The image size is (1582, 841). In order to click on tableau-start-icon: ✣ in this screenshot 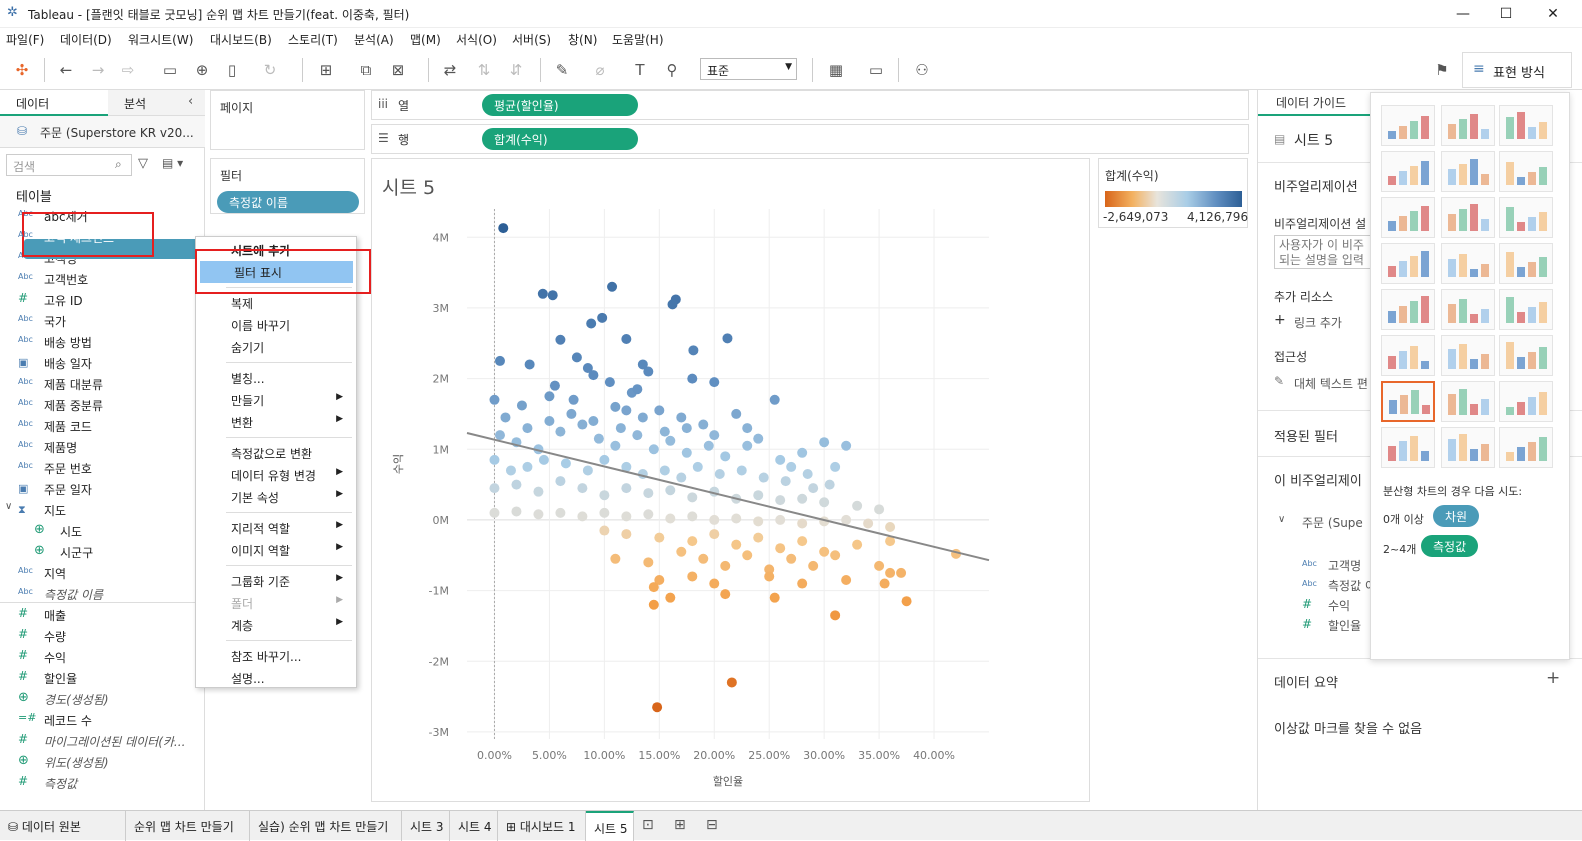, I will do `click(22, 70)`.